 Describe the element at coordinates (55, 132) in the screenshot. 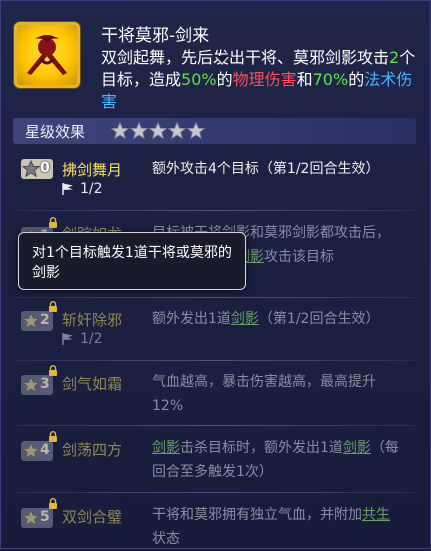

I see `star-effects-label: 星级效果` at that location.